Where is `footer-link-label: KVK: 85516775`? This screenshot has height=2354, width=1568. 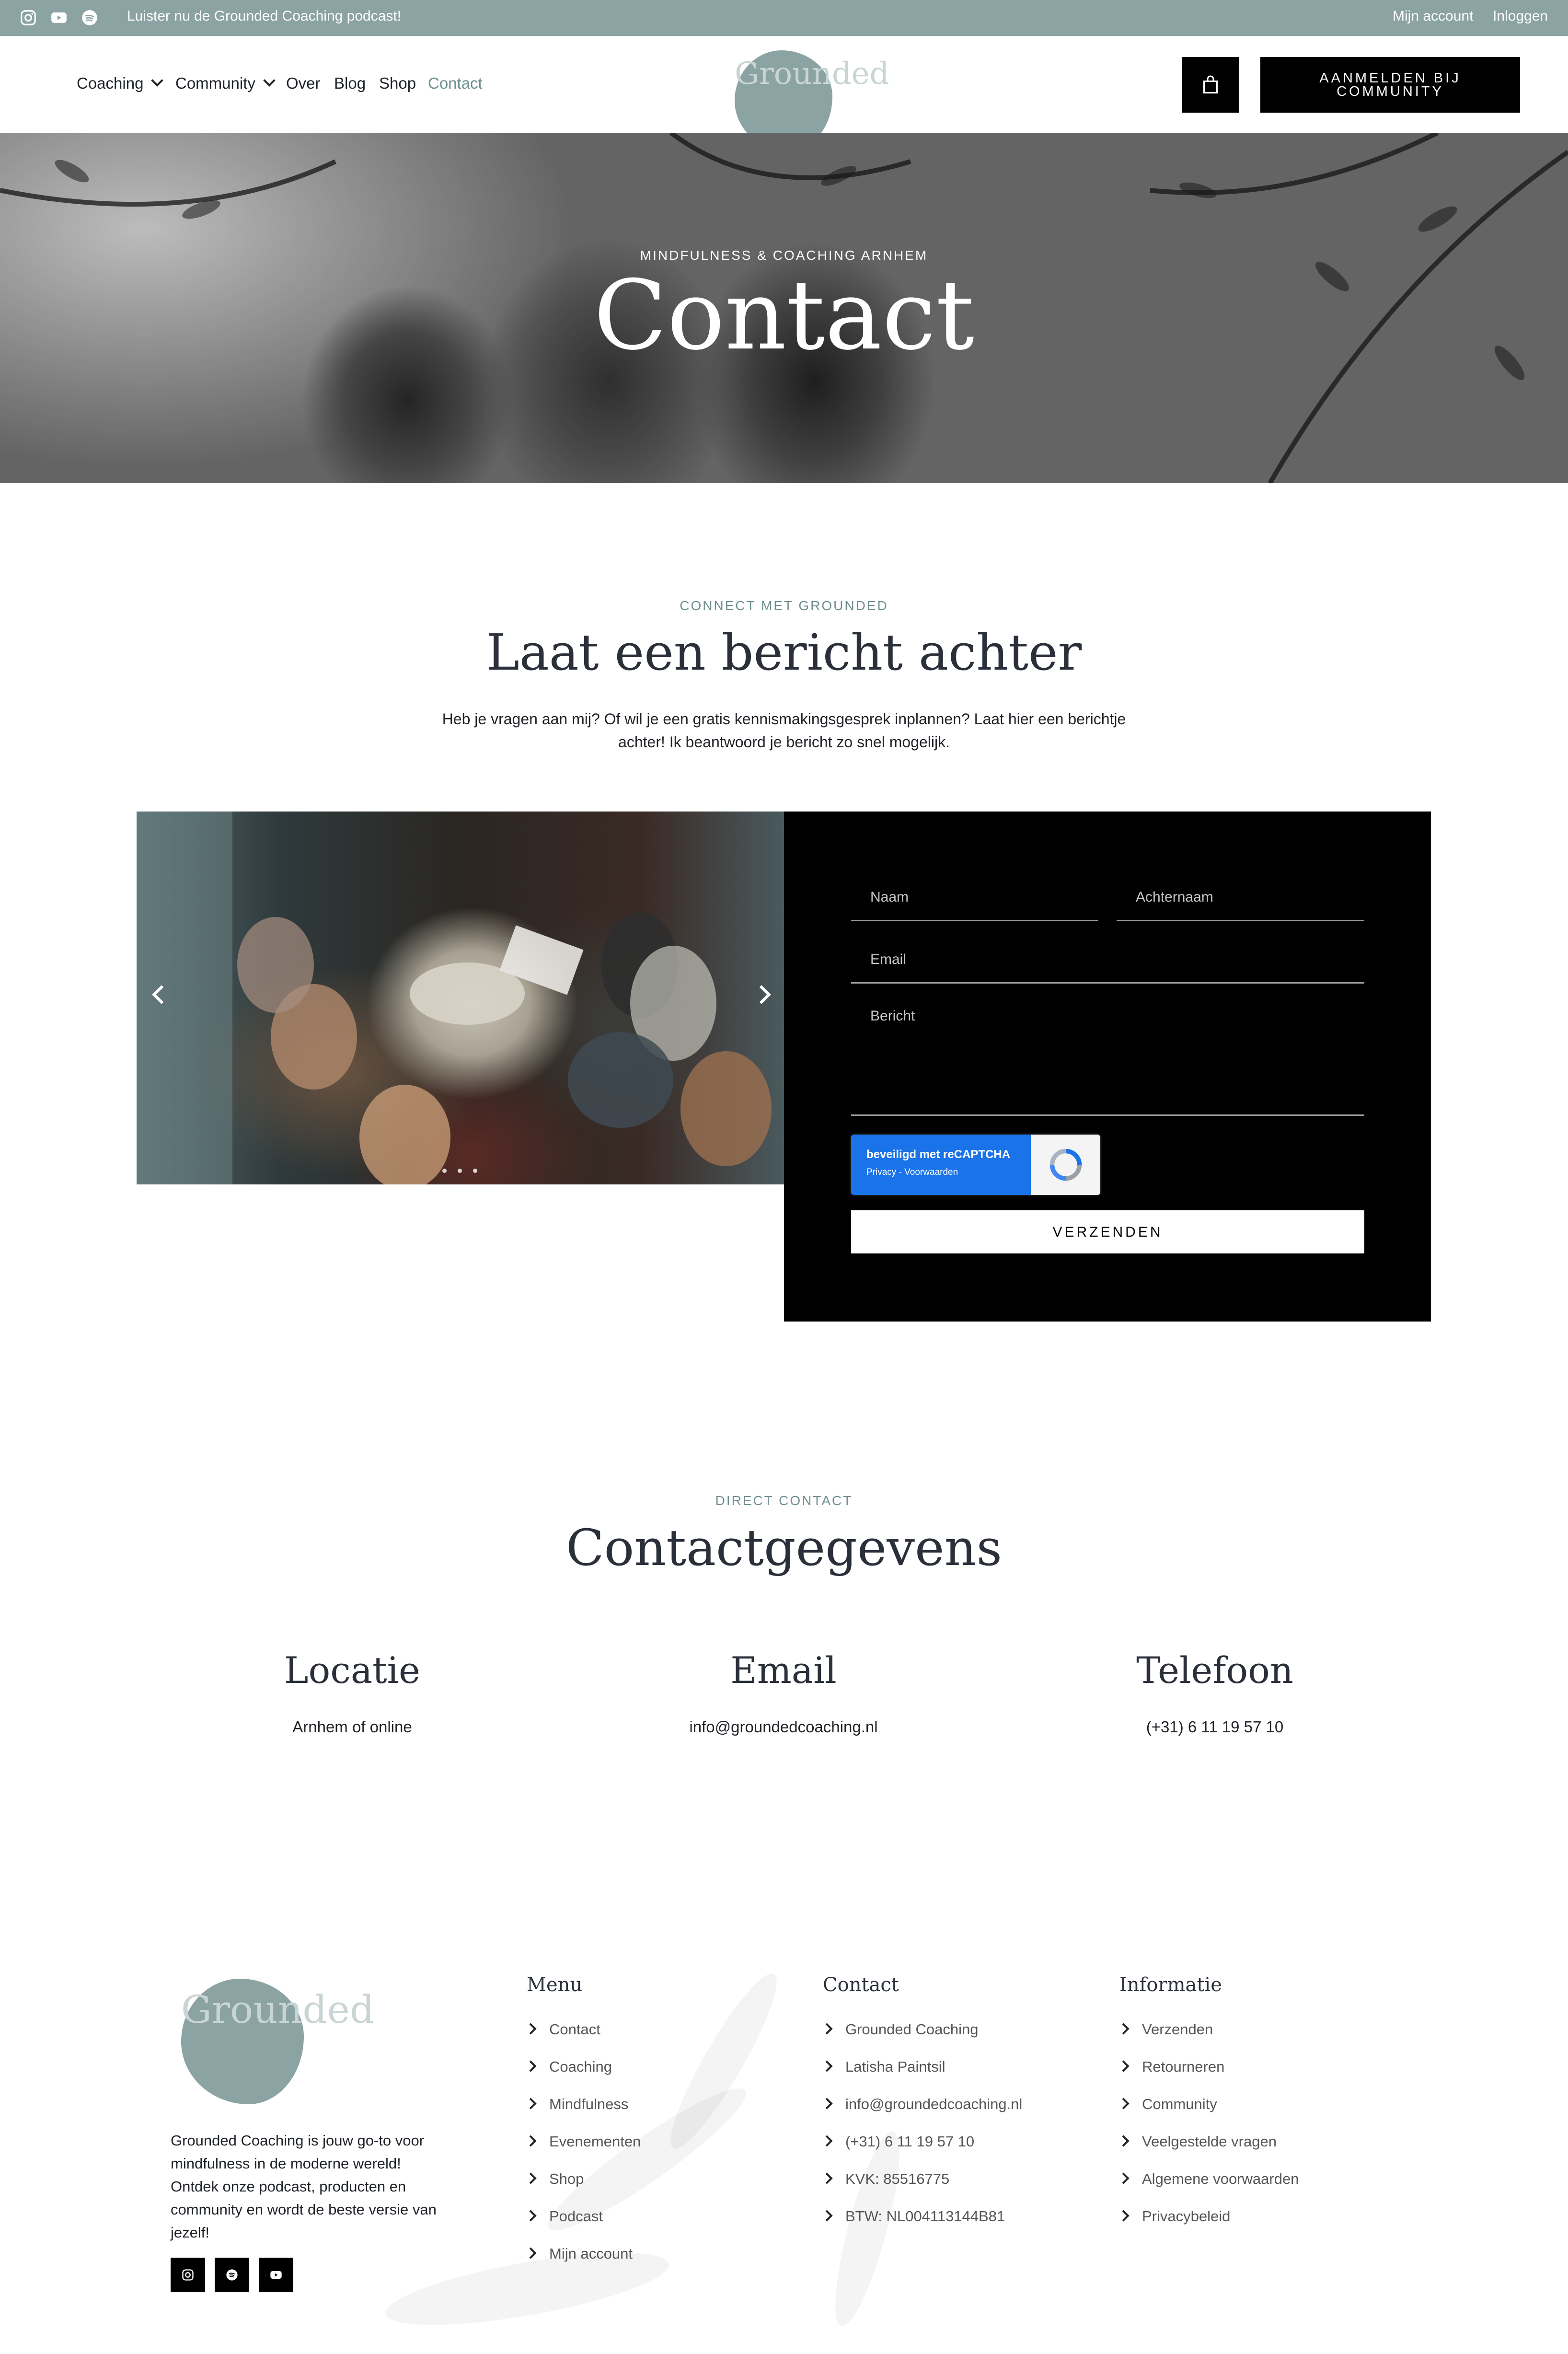
footer-link-label: KVK: 85516775 is located at coordinates (897, 2178).